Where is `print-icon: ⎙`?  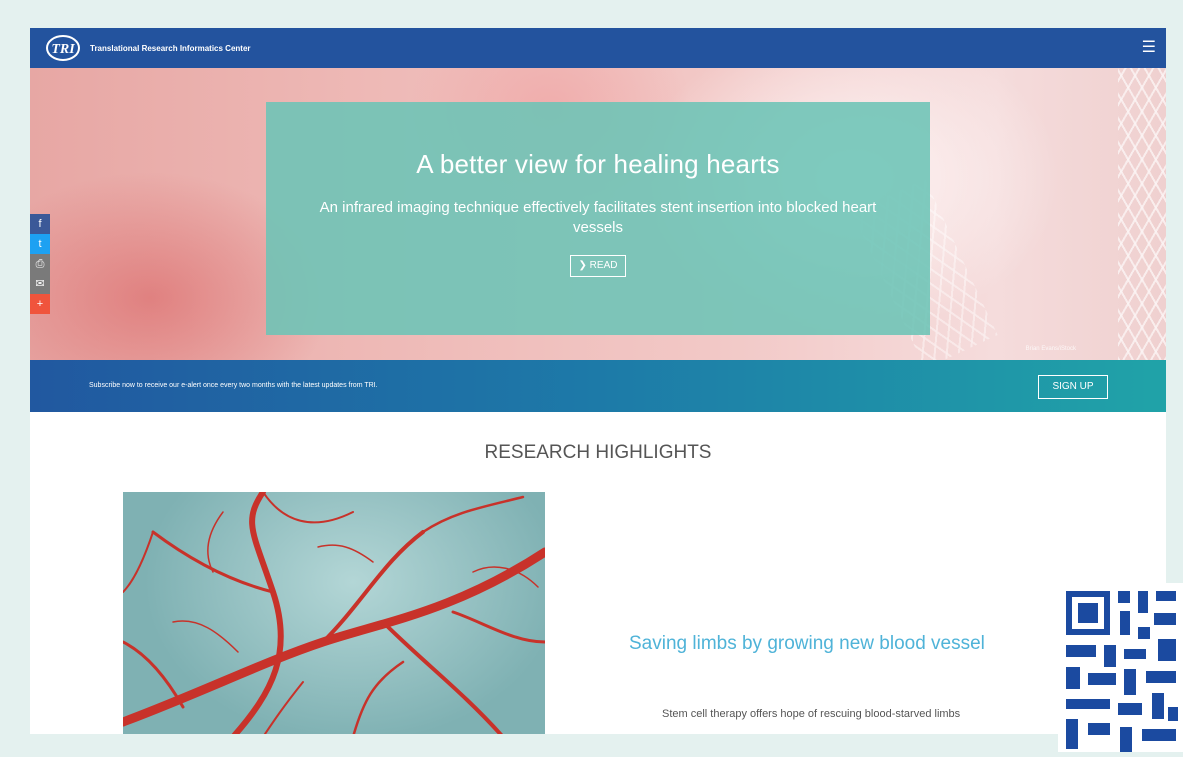 print-icon: ⎙ is located at coordinates (40, 264).